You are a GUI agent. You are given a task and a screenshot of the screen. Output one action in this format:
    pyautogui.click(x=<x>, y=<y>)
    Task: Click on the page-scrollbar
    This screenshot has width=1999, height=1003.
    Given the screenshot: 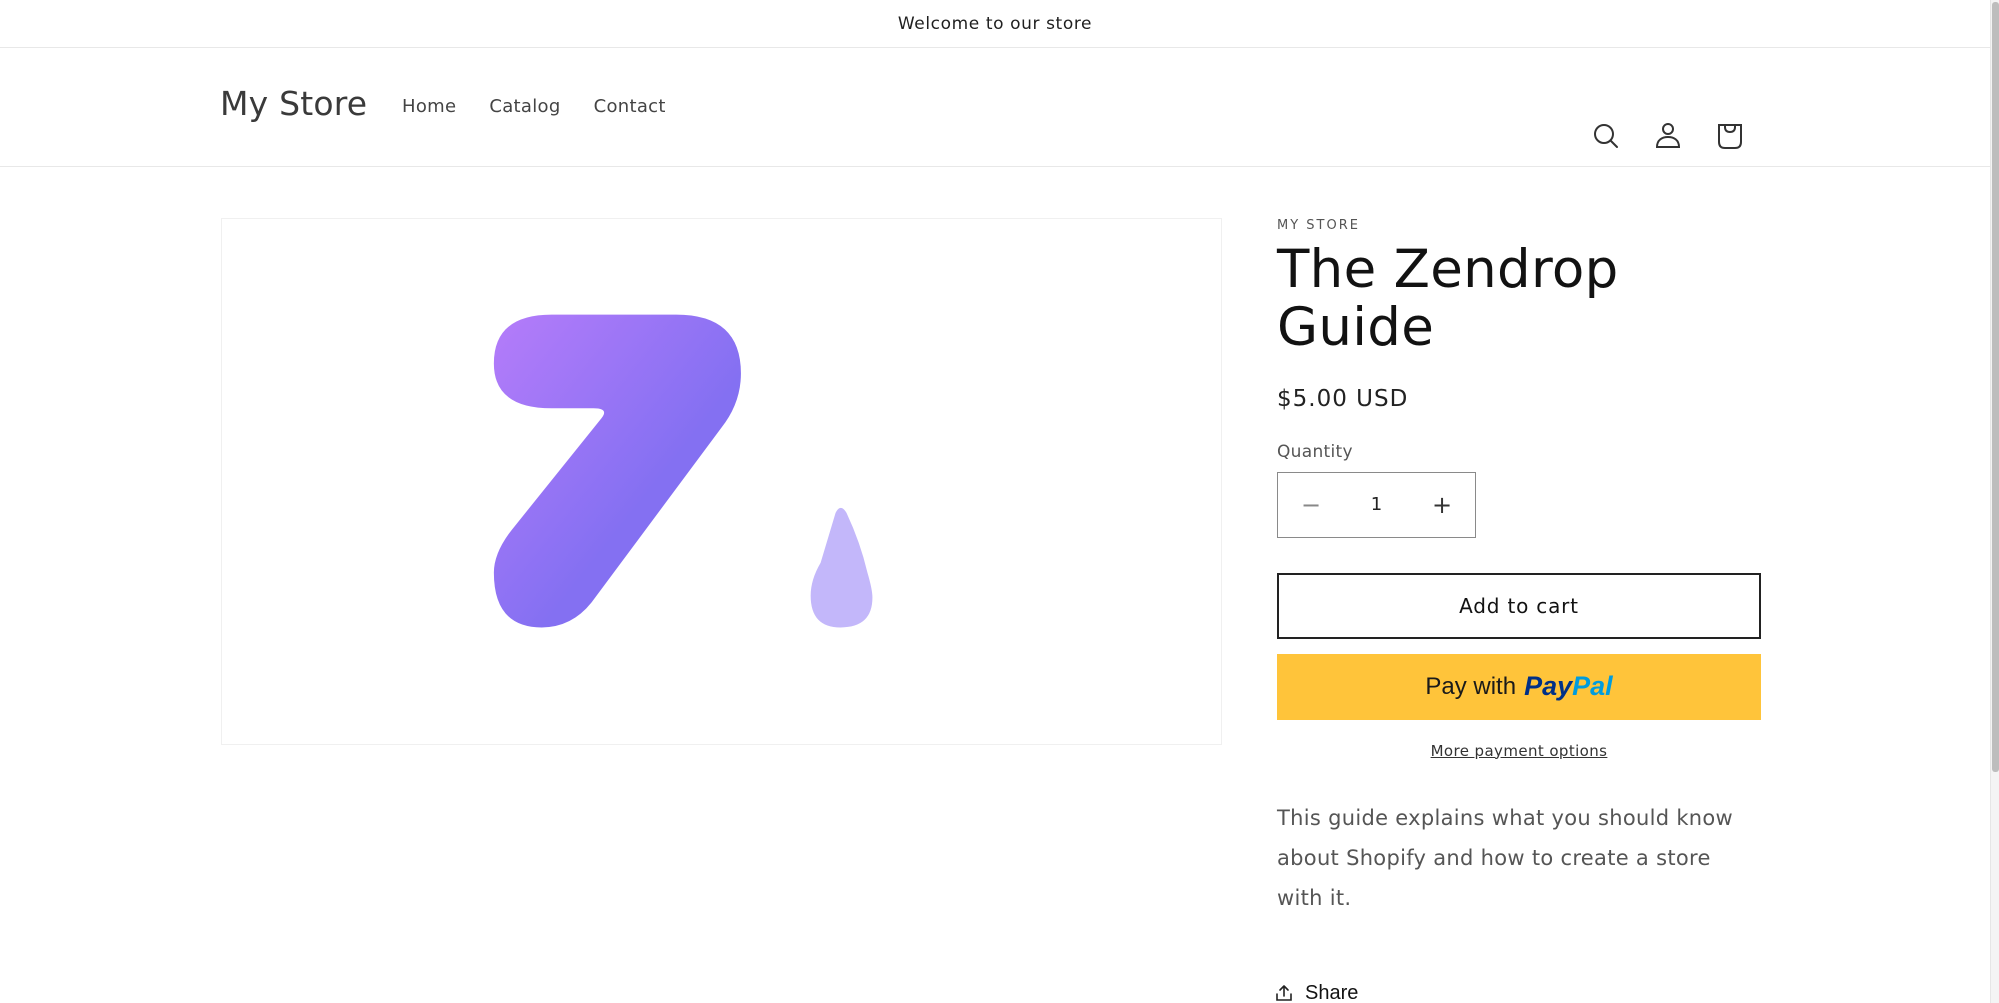 What is the action you would take?
    pyautogui.click(x=1994, y=501)
    